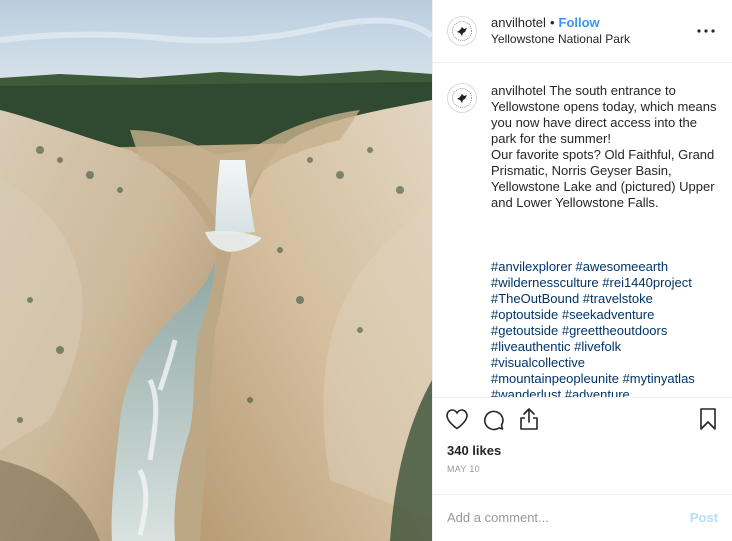 The image size is (732, 541). Describe the element at coordinates (572, 314) in the screenshot. I see `hashtag-line: #optoutside #seekadventure` at that location.